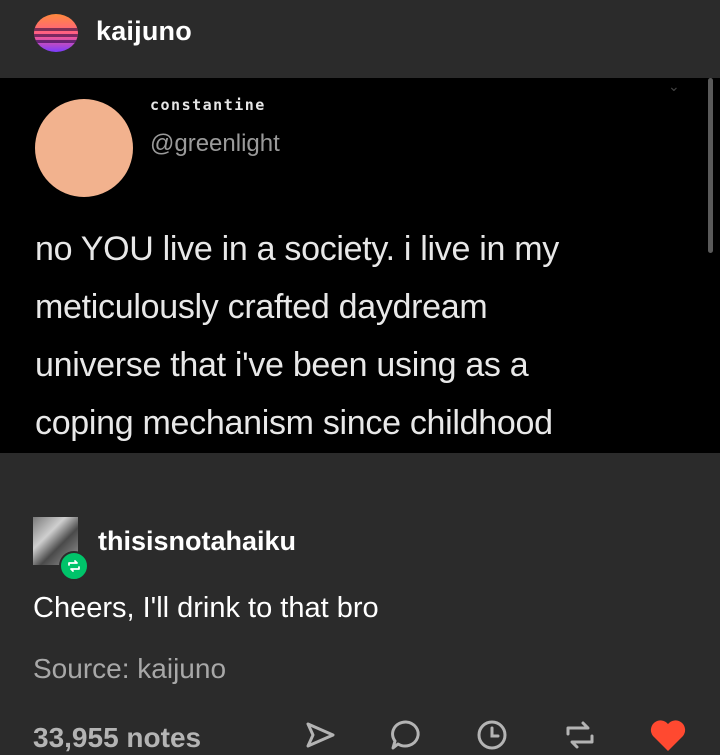  Describe the element at coordinates (320, 735) in the screenshot. I see `share-icon` at that location.